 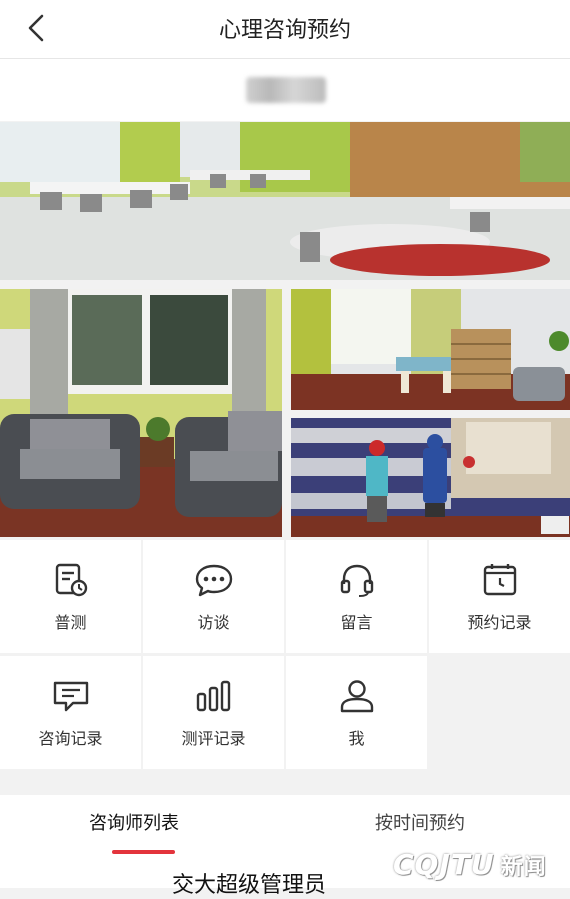 What do you see at coordinates (71, 580) in the screenshot?
I see `survey-icon` at bounding box center [71, 580].